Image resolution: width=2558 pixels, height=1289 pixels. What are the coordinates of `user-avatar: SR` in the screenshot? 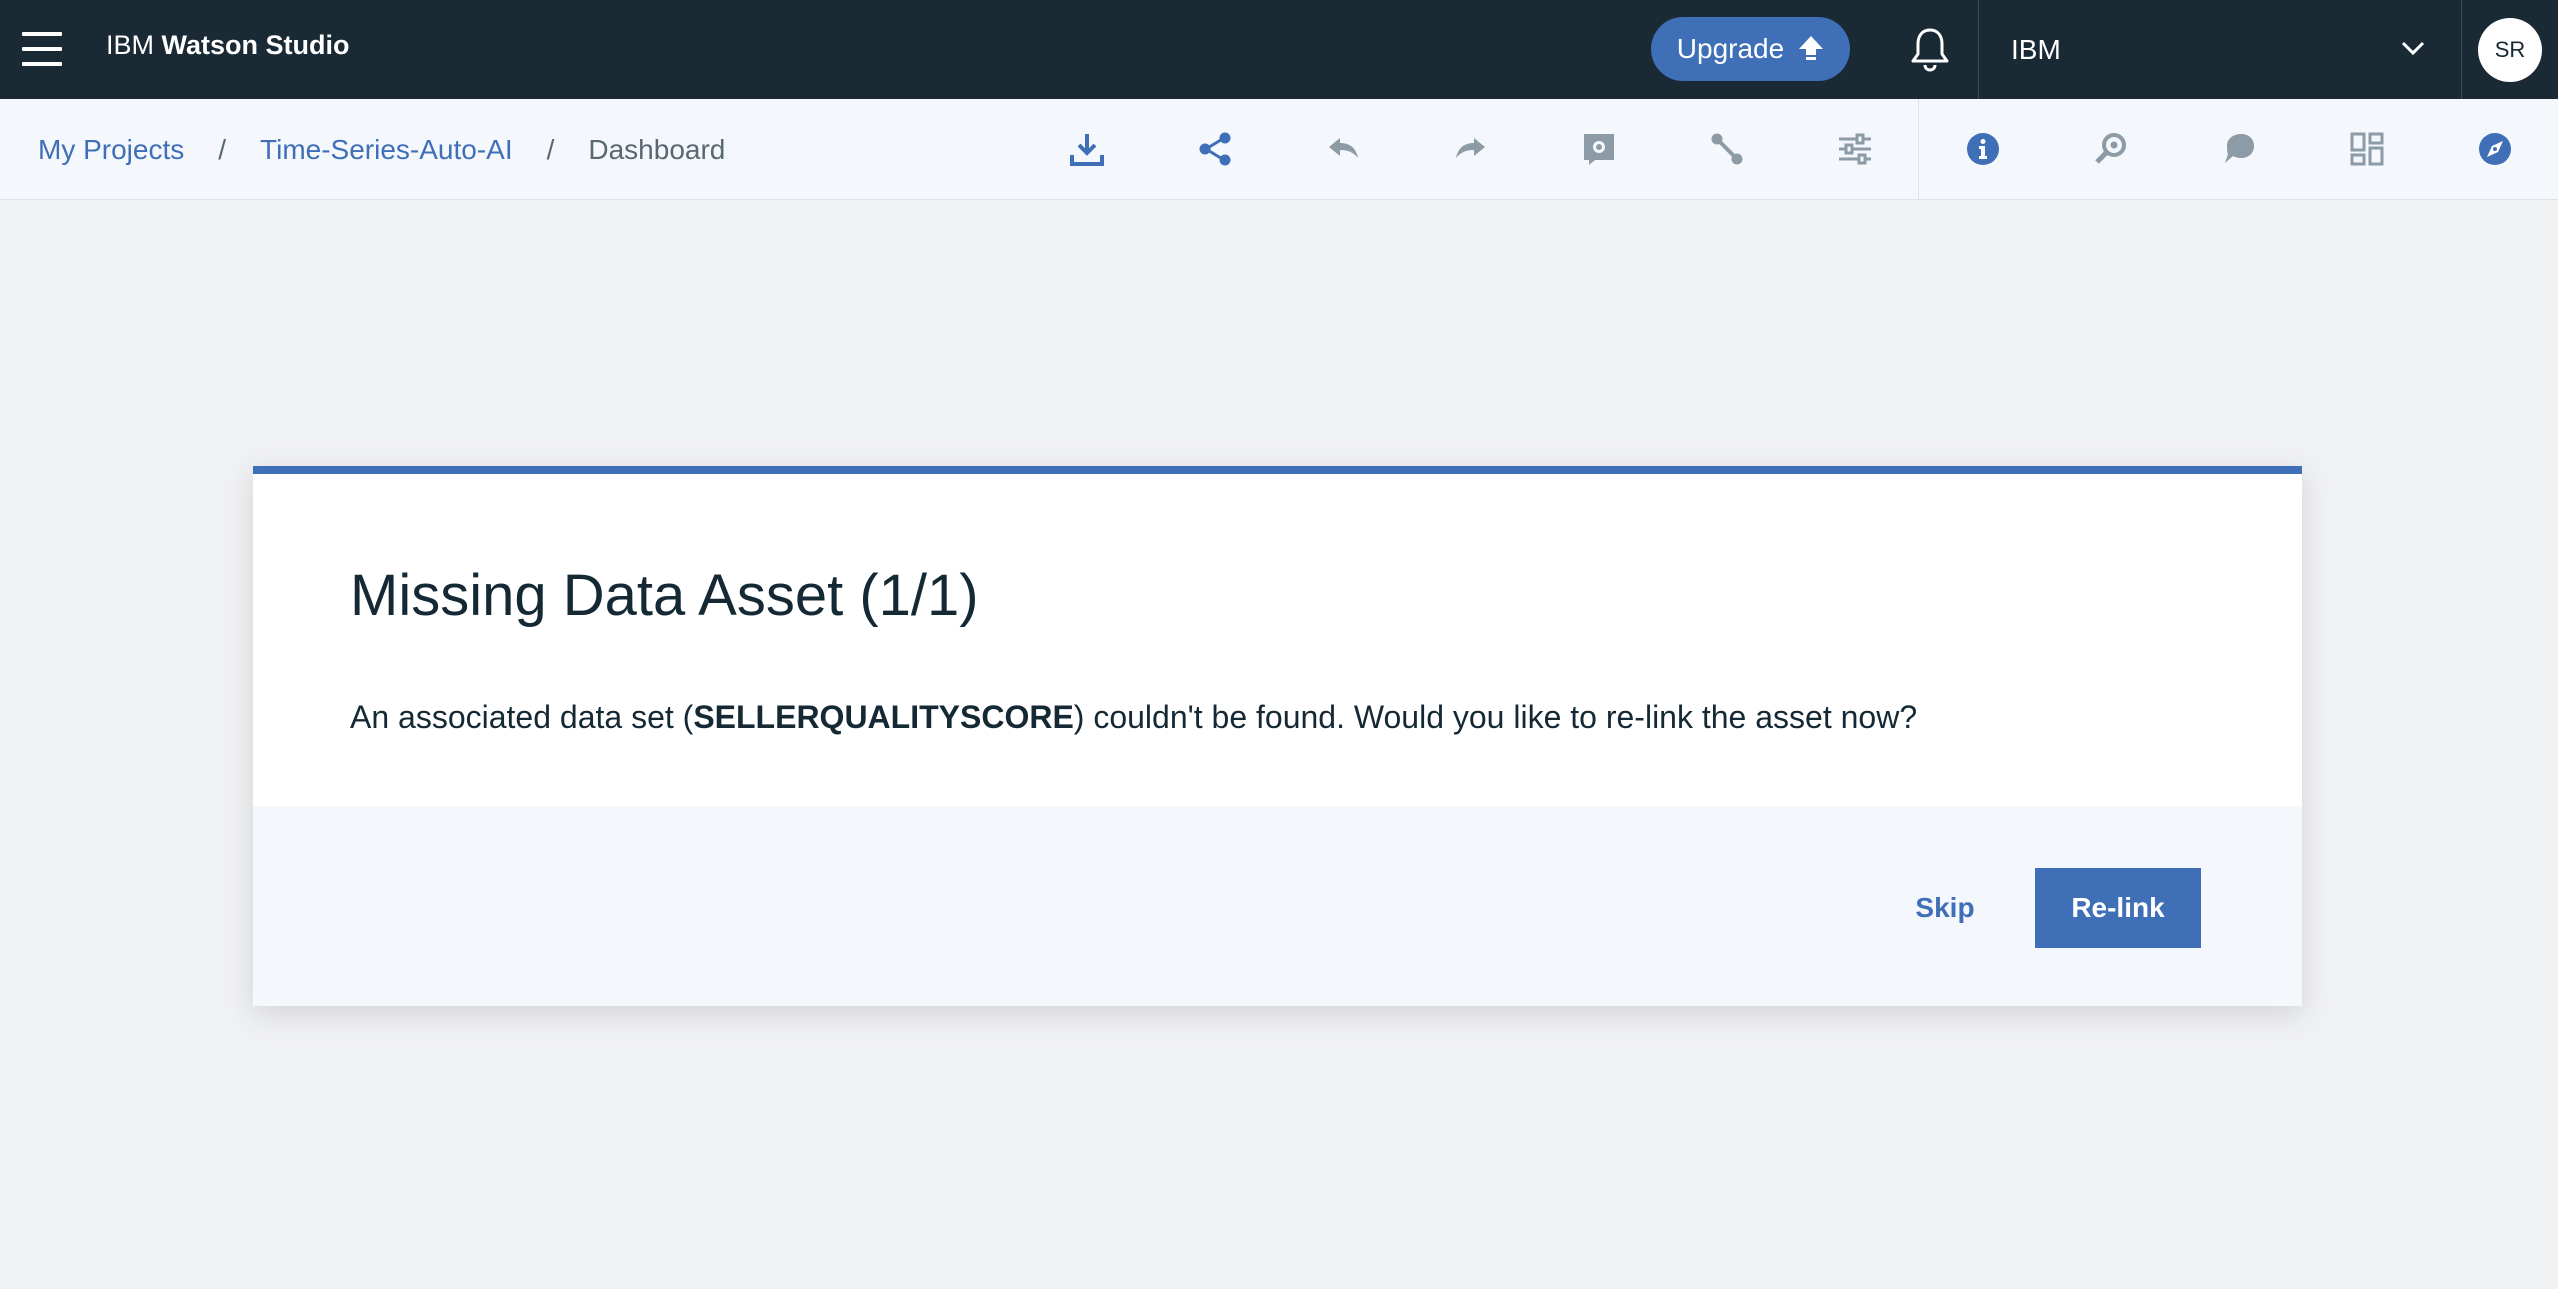 It's located at (2510, 50).